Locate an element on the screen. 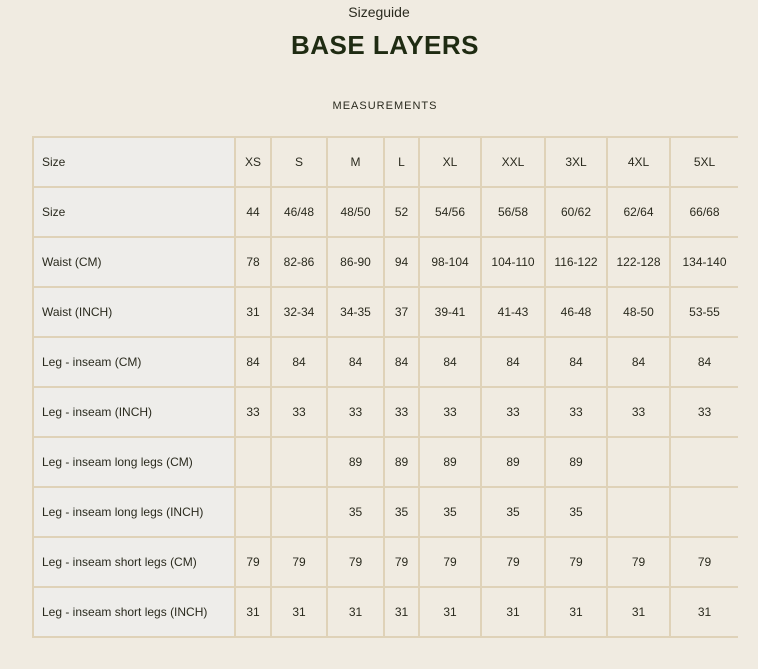 The image size is (758, 669). table-cell: 48/50 is located at coordinates (355, 212).